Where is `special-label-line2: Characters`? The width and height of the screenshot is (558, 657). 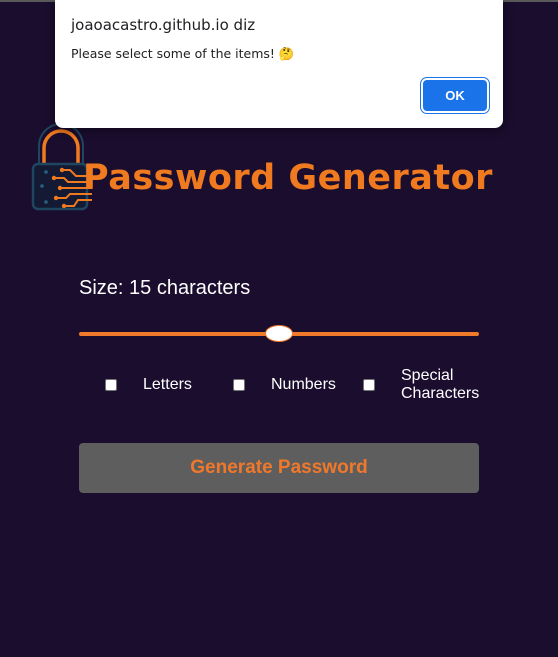
special-label-line2: Characters is located at coordinates (440, 393).